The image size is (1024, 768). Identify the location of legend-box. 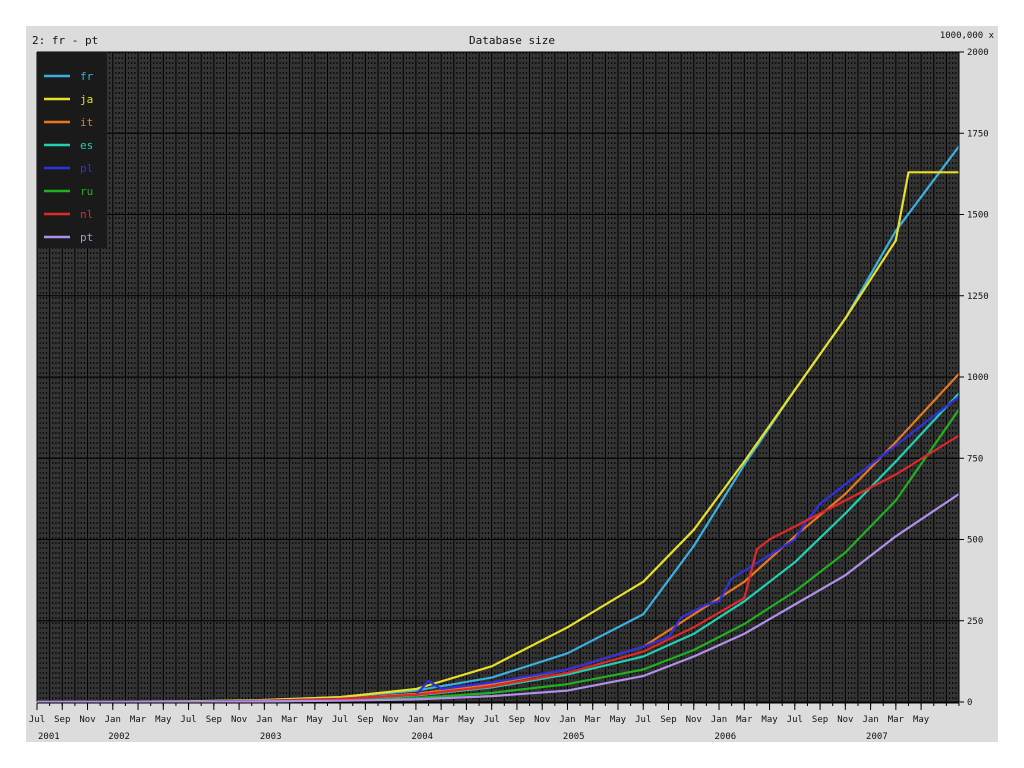
(72, 150).